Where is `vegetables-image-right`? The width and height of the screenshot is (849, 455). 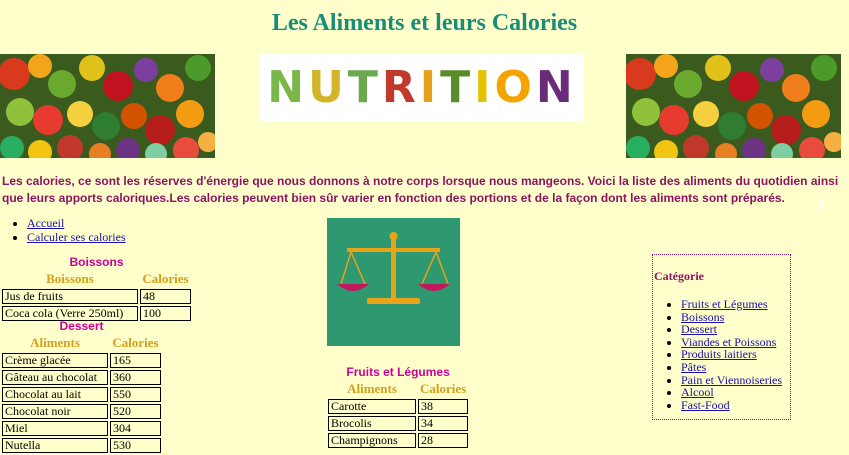 vegetables-image-right is located at coordinates (733, 106).